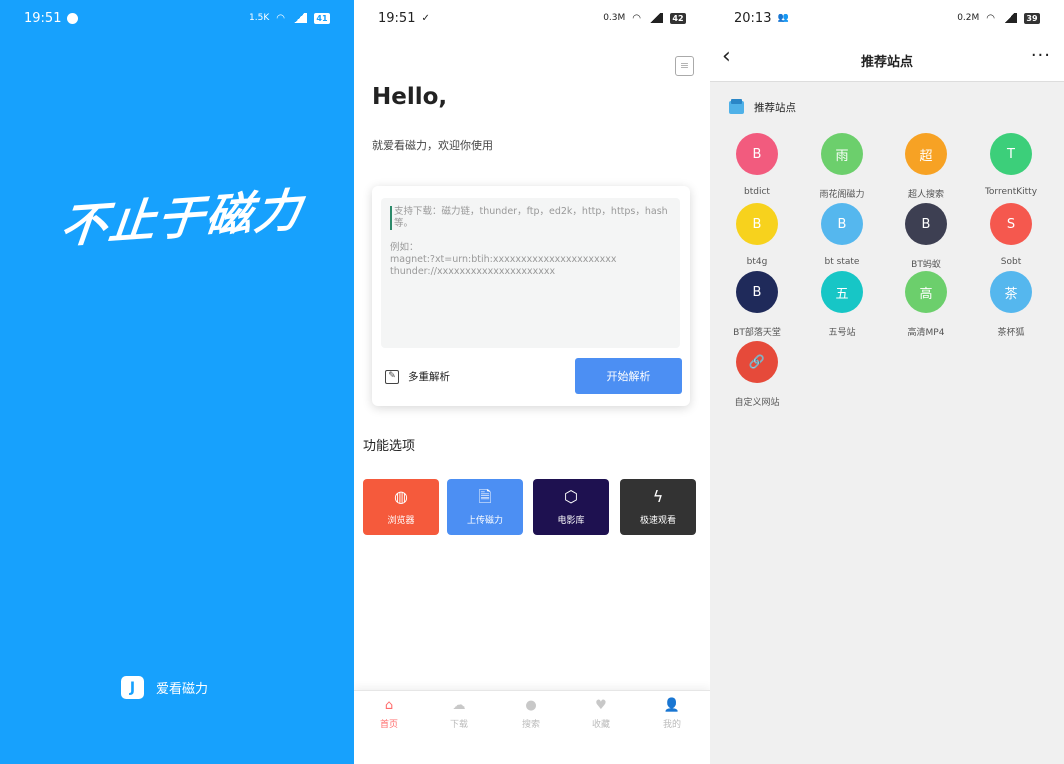 This screenshot has height=764, width=1064. Describe the element at coordinates (757, 362) in the screenshot. I see `link-icon: 🔗` at that location.